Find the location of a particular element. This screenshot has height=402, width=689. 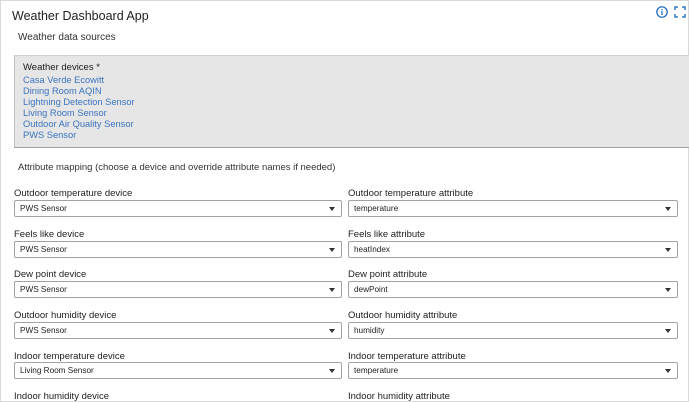

info-circle-icon is located at coordinates (662, 12).